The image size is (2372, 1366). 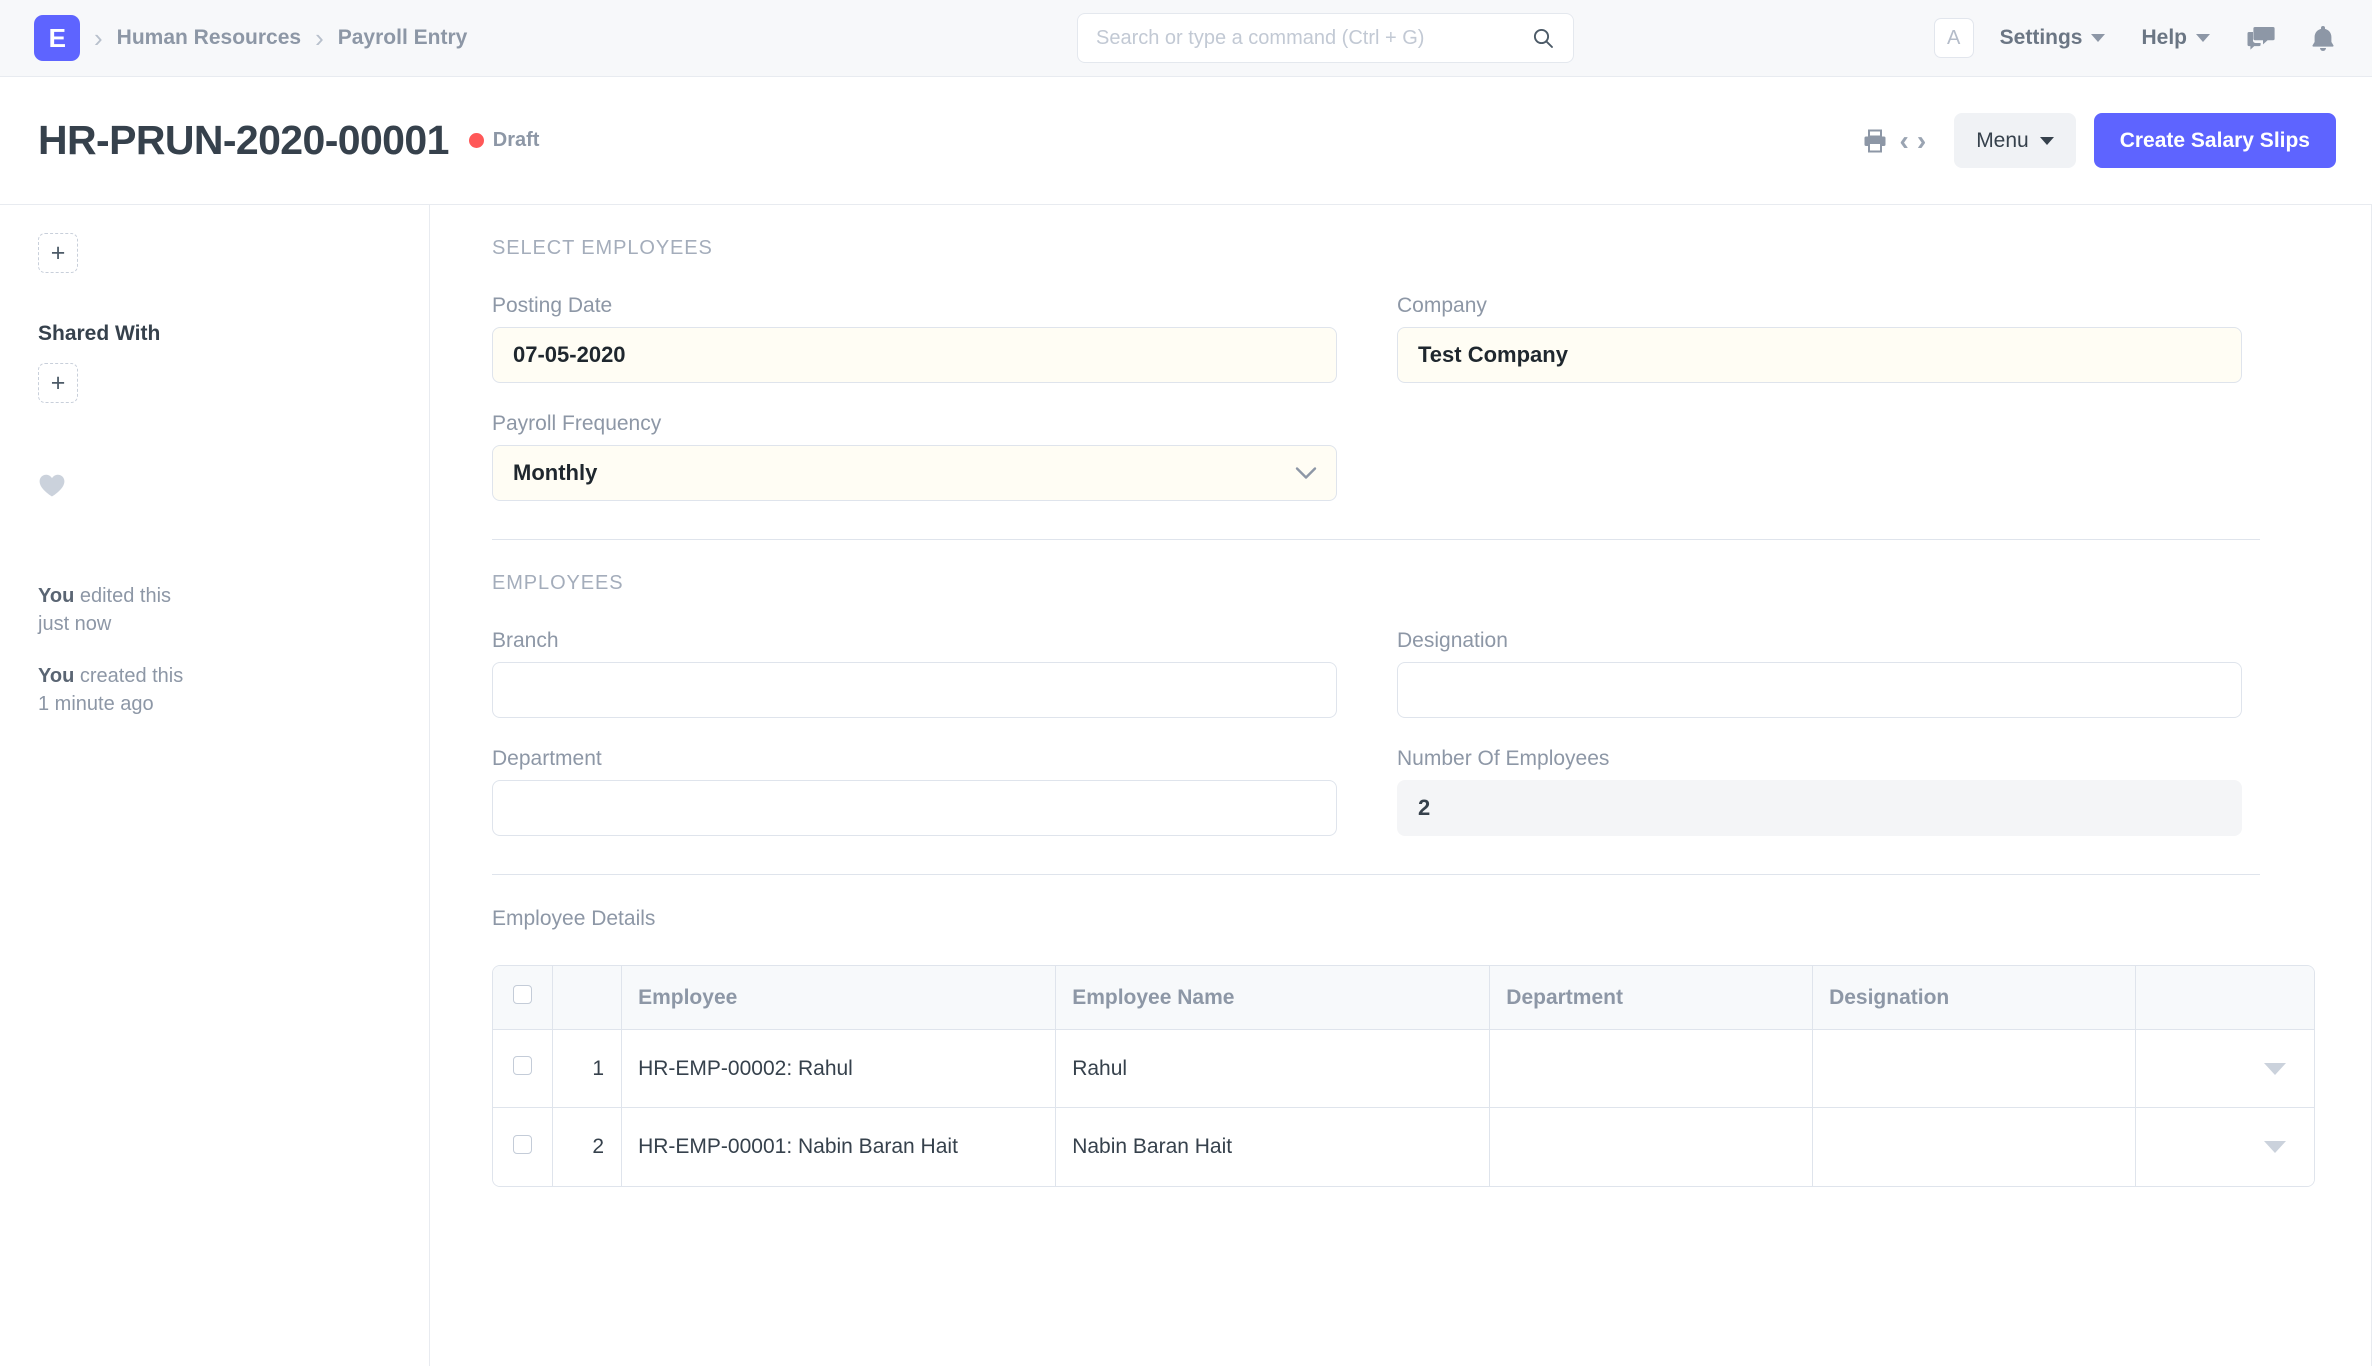 I want to click on search-icon, so click(x=1543, y=38).